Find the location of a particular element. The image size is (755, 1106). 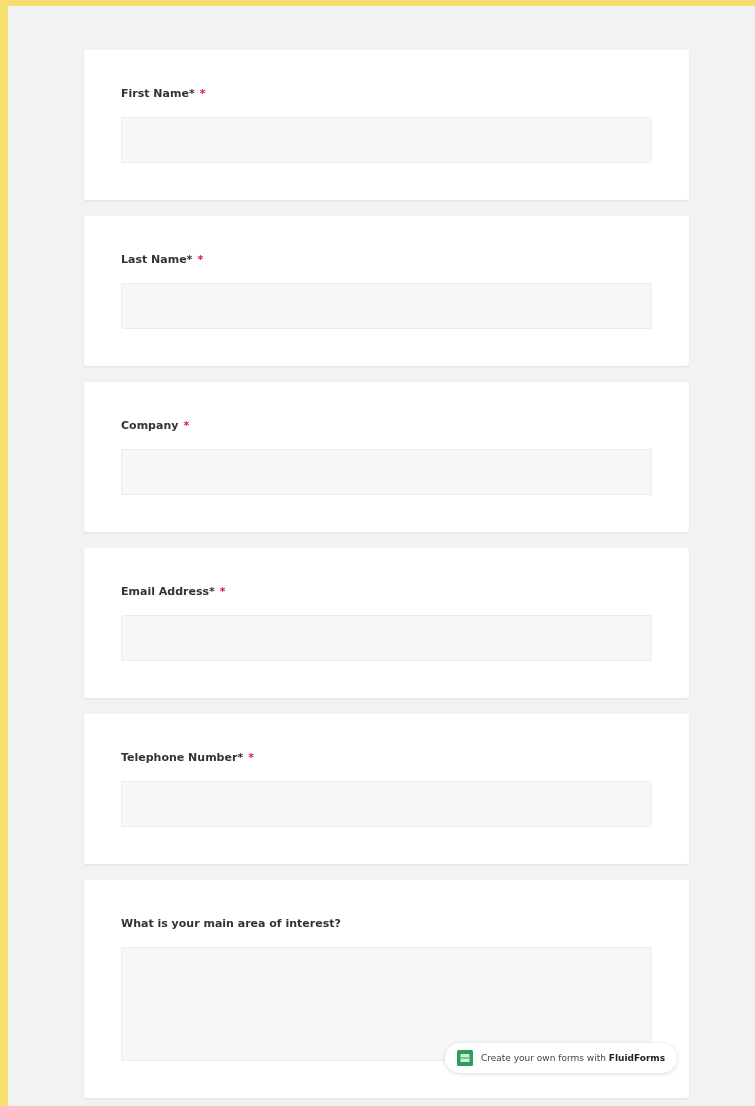

field-label: Email Address* is located at coordinates (168, 592).